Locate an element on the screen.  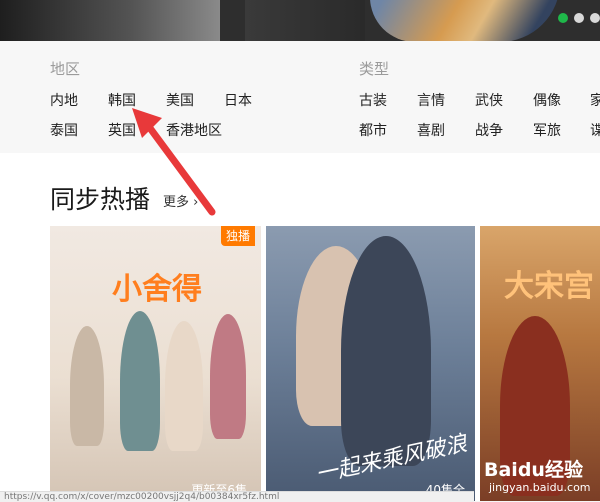
baidu-logo: Baidu经验 is located at coordinates (533, 470).